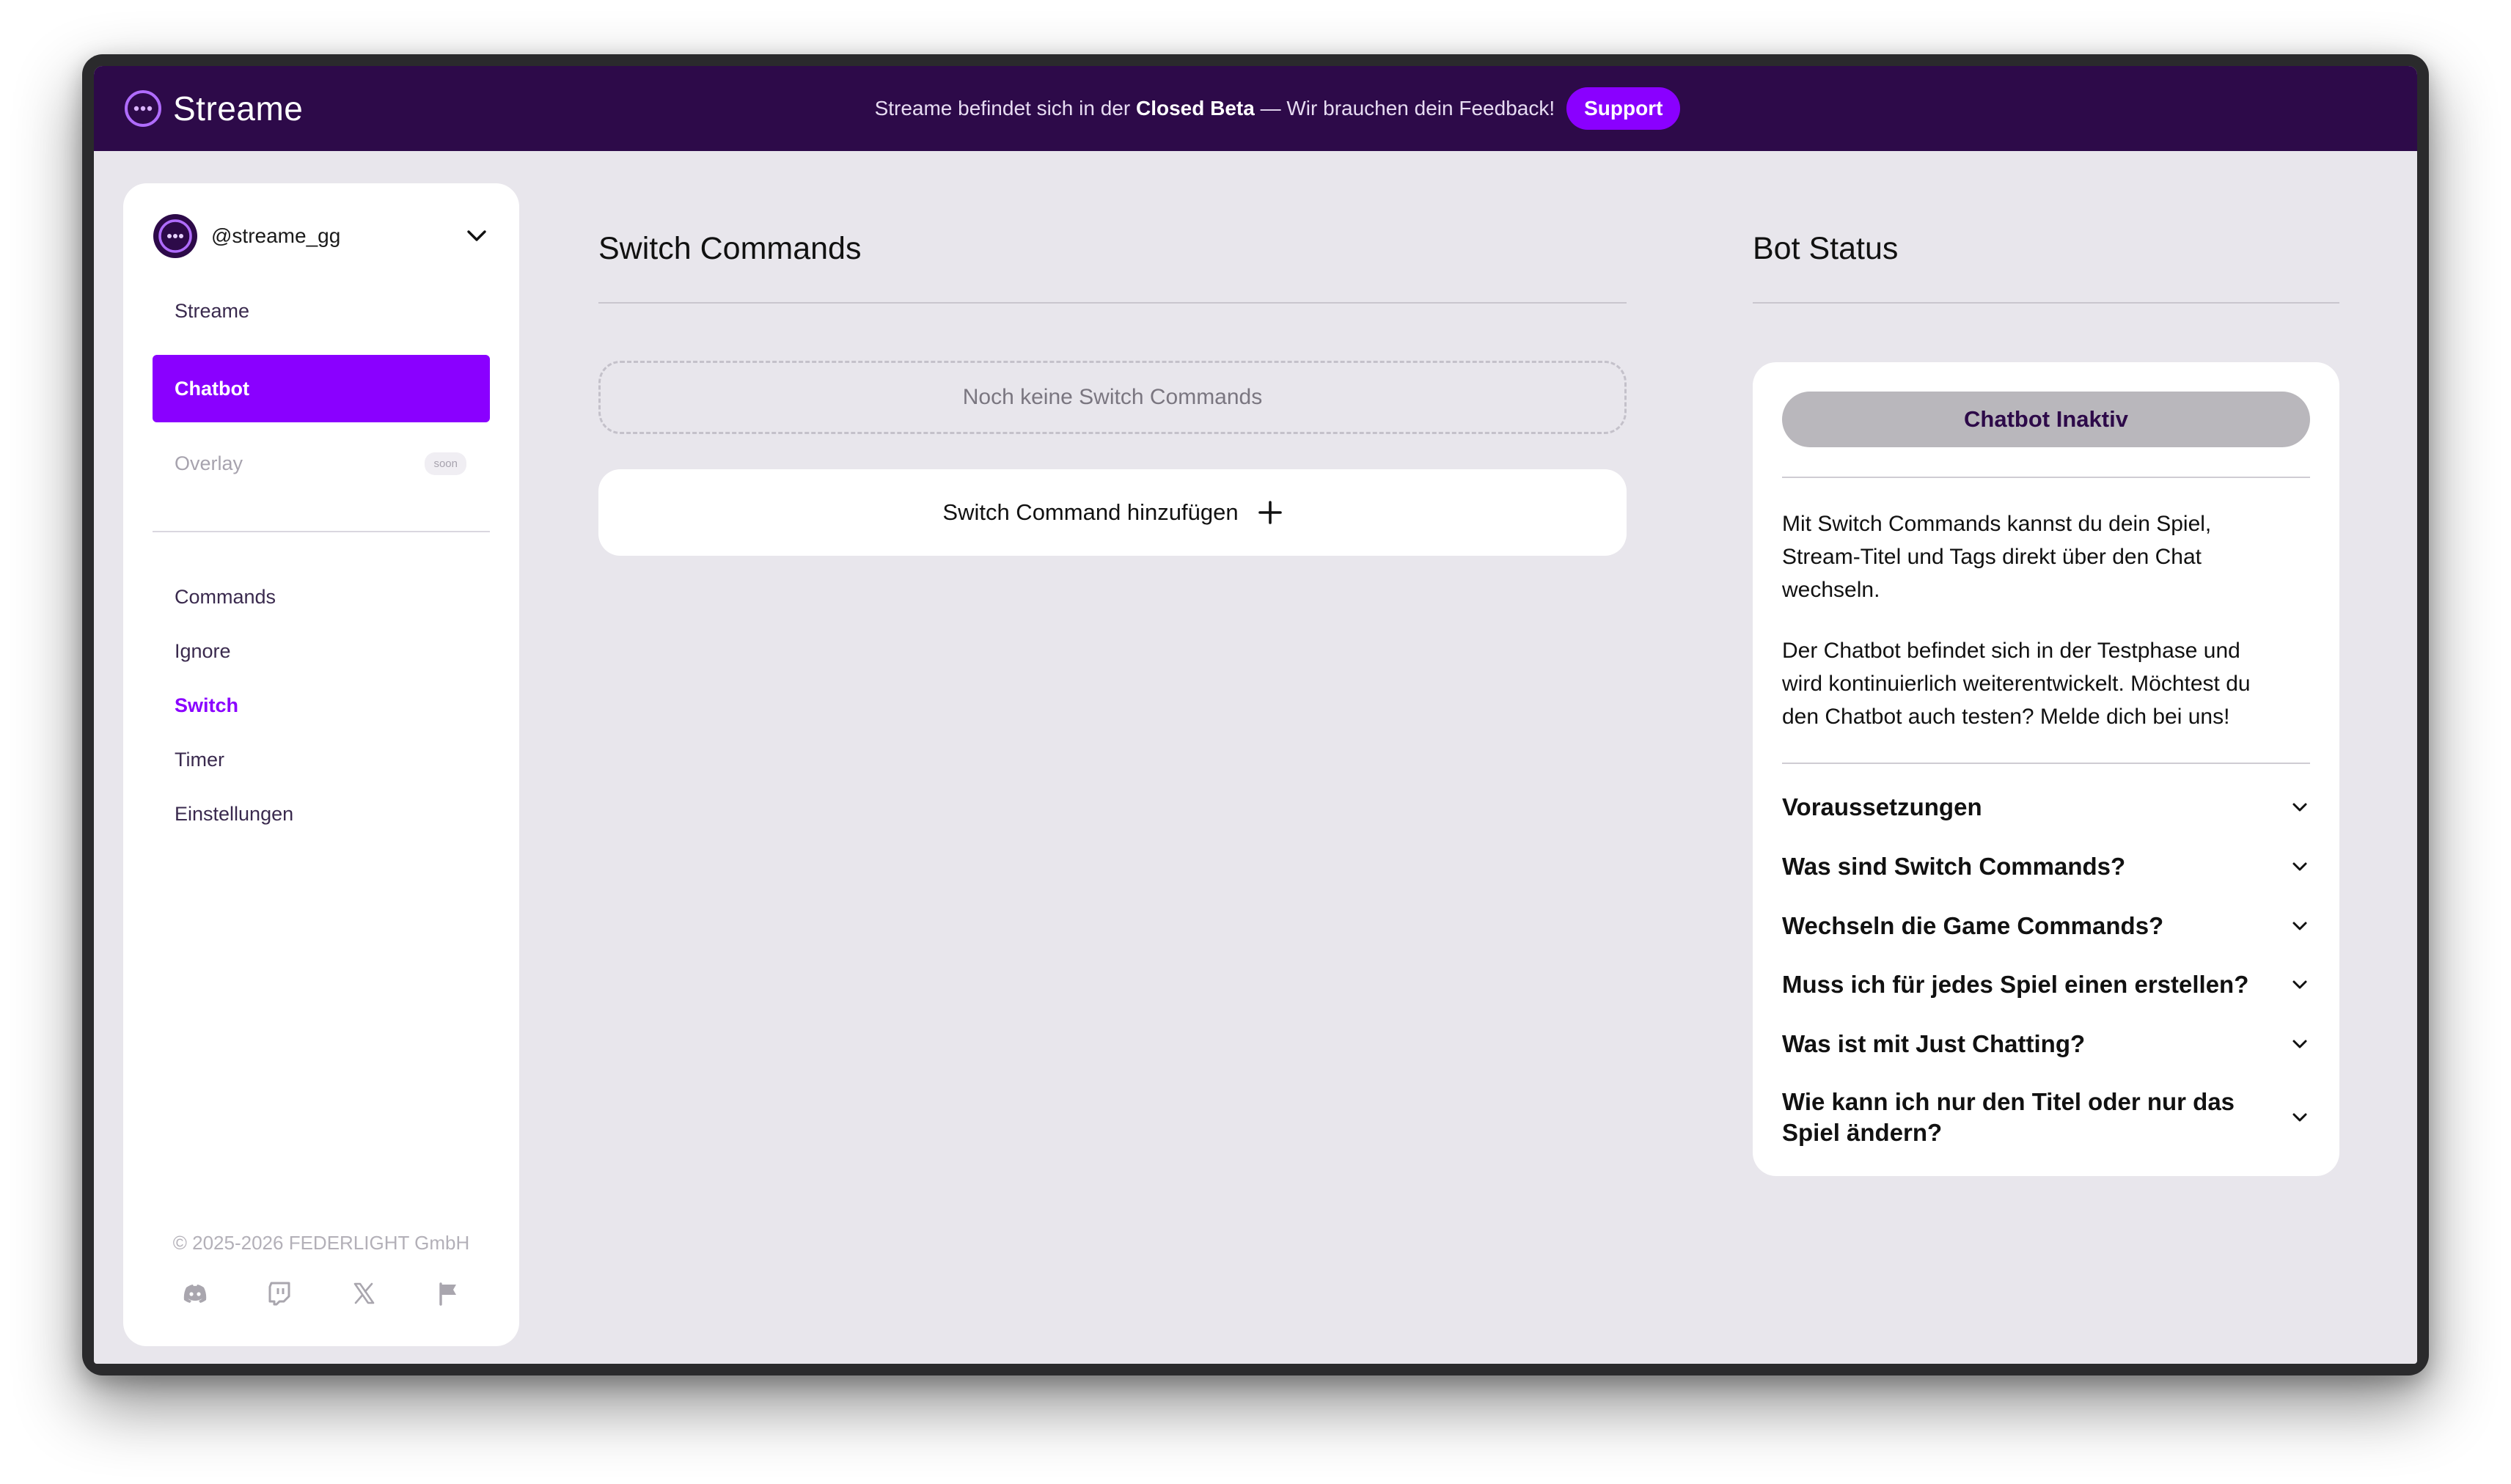 Image resolution: width=2511 pixels, height=1484 pixels. I want to click on bot-status-title: Bot Status, so click(1826, 249).